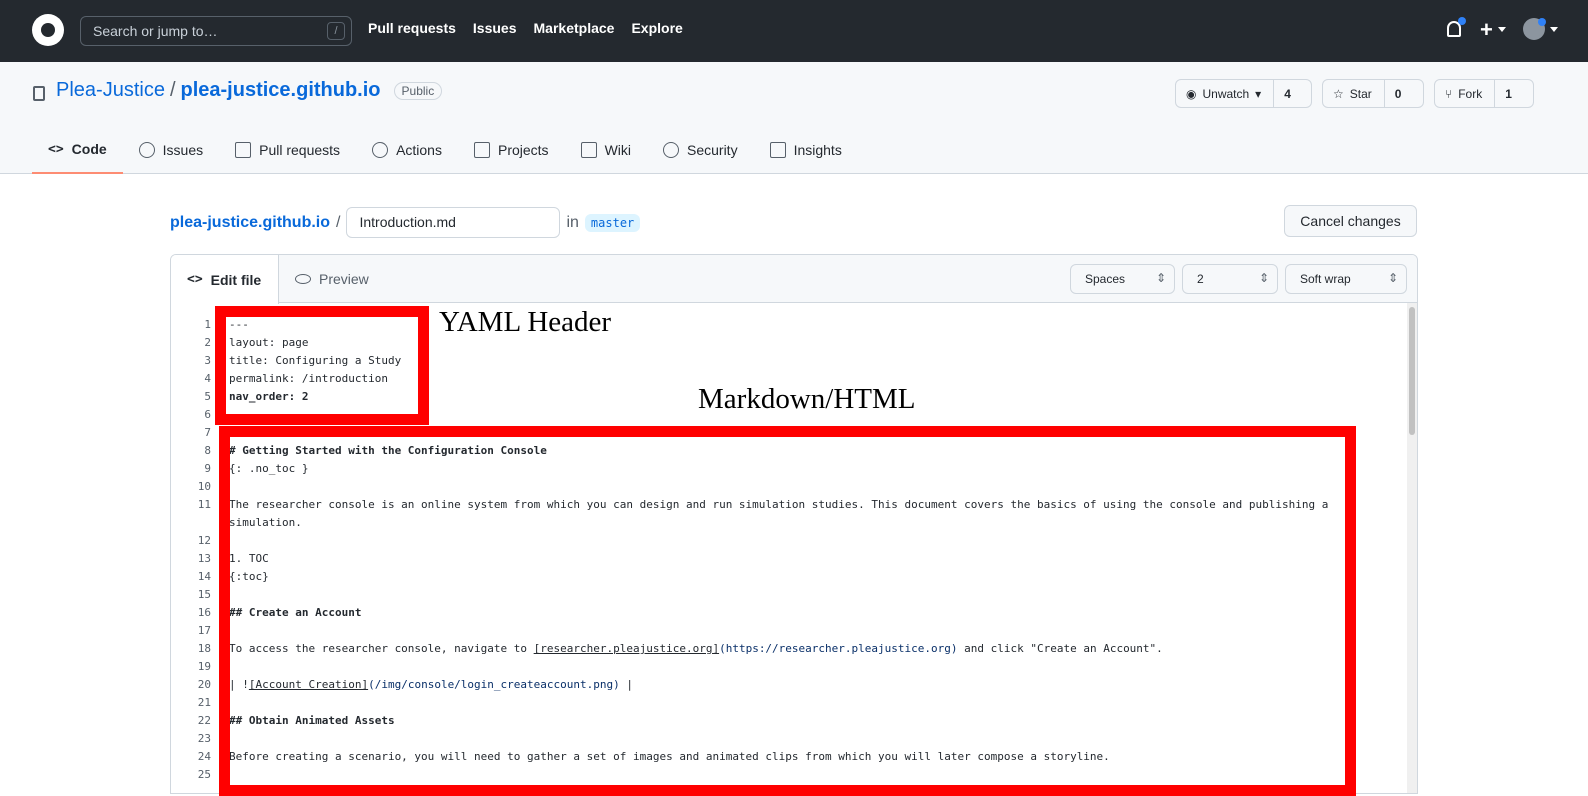  Describe the element at coordinates (1226, 93) in the screenshot. I see `unwatch-label: Unwatch` at that location.